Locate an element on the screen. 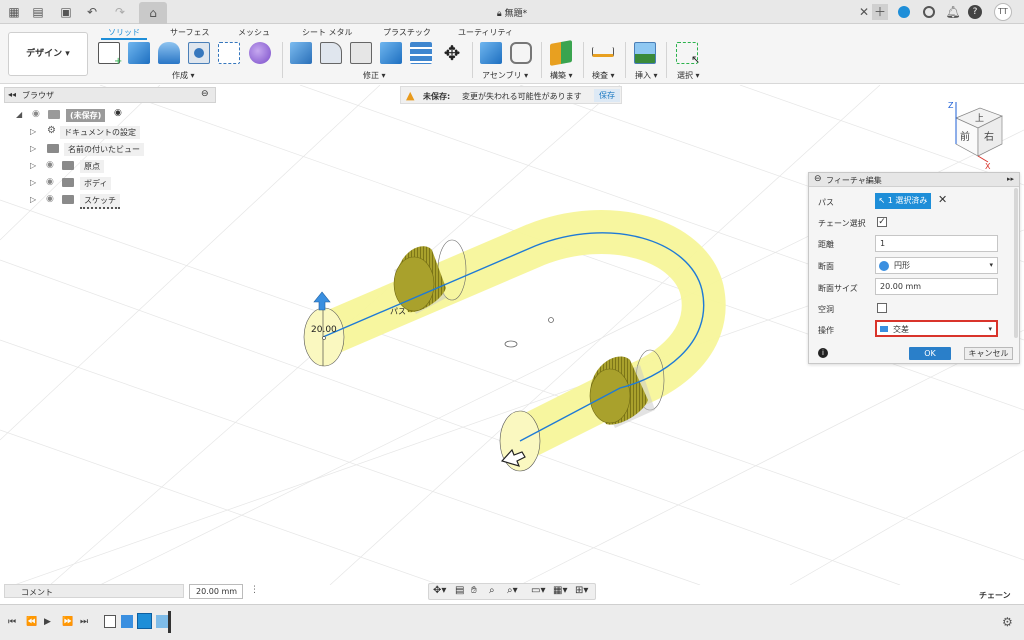  tab-utilities: ユーティリティ is located at coordinates (485, 32).